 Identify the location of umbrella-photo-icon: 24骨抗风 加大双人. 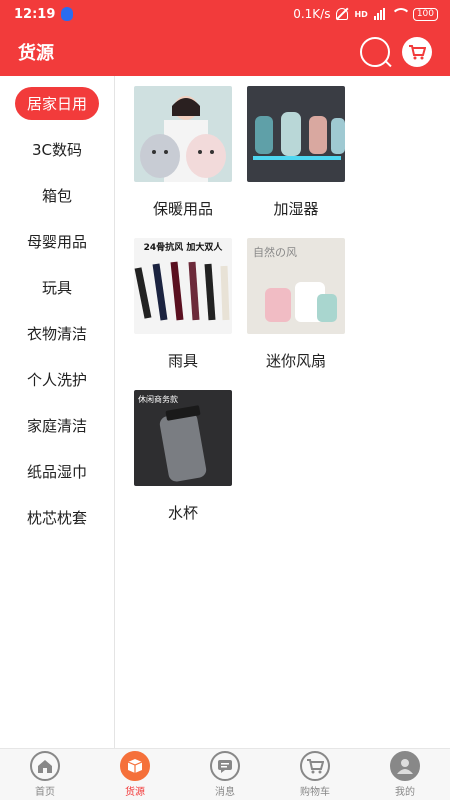
(183, 286).